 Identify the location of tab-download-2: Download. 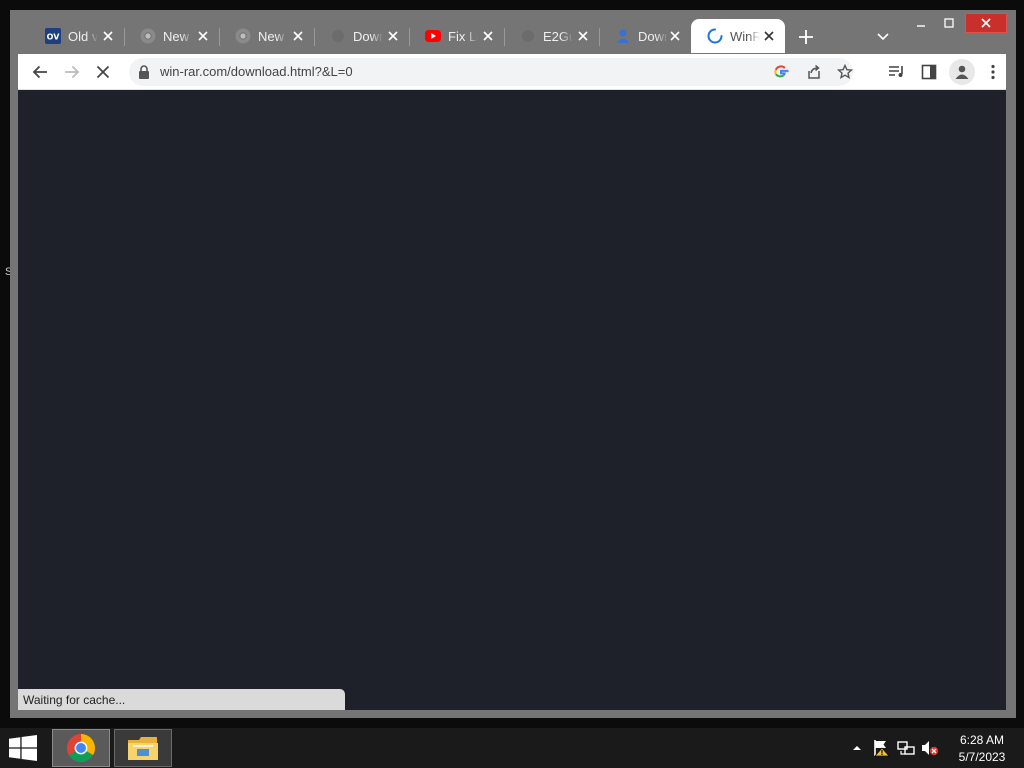
(645, 36).